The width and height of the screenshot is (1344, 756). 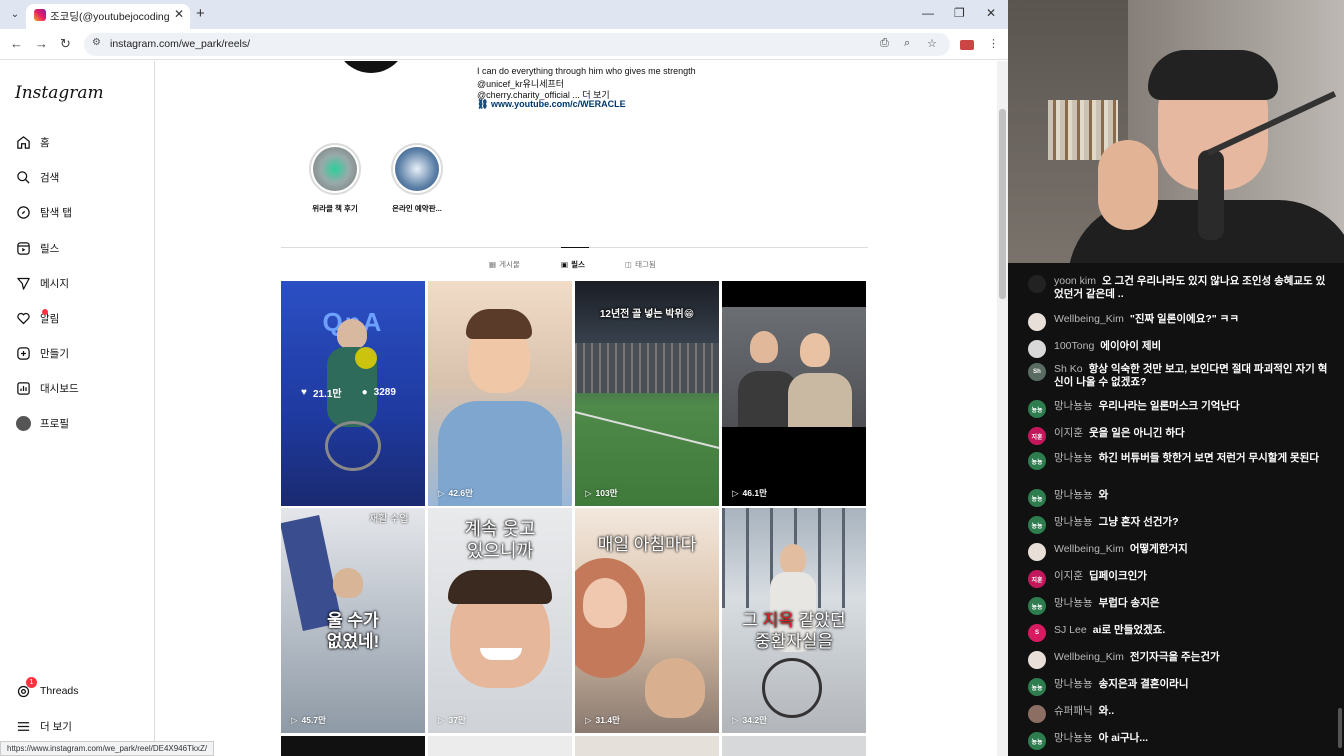 I want to click on back-icon: ←, so click(x=16, y=43).